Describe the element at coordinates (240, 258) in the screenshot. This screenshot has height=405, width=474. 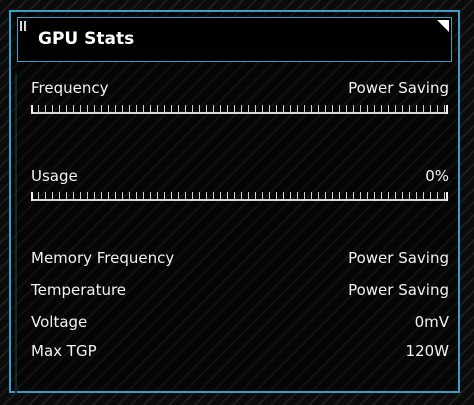
I see `memory-frequency-row: Memory Frequency Power Saving` at that location.